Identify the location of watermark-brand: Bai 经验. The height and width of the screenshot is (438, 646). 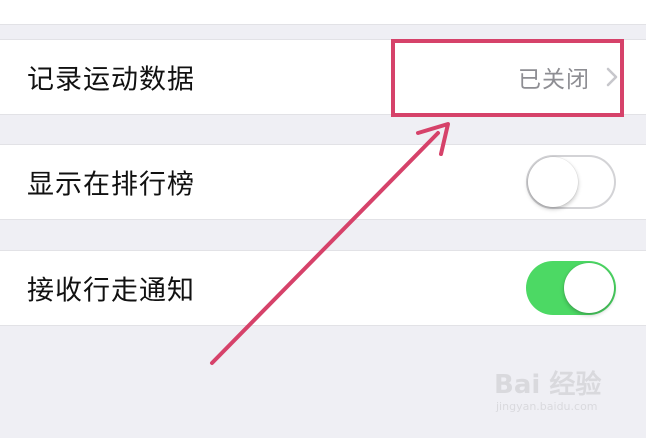
(548, 385).